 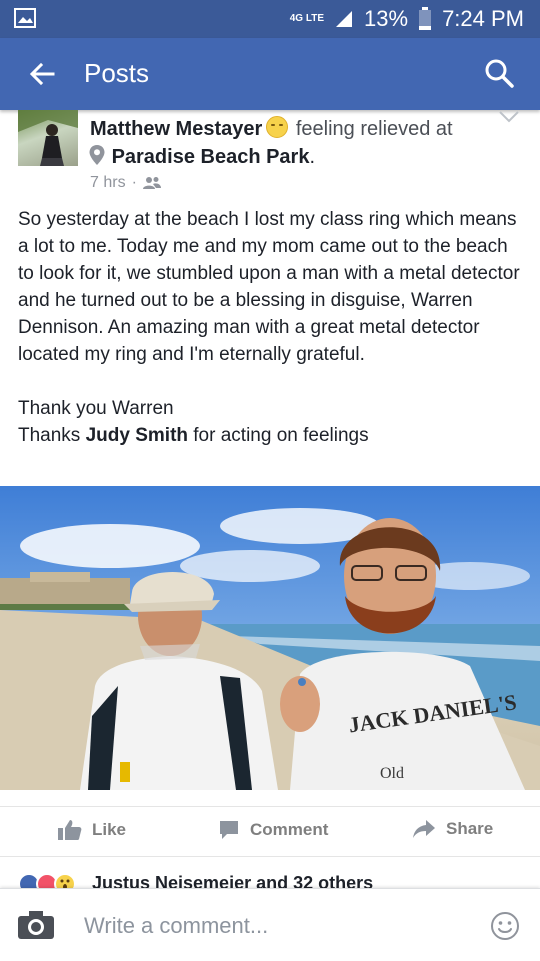 What do you see at coordinates (274, 926) in the screenshot?
I see `comment-input` at bounding box center [274, 926].